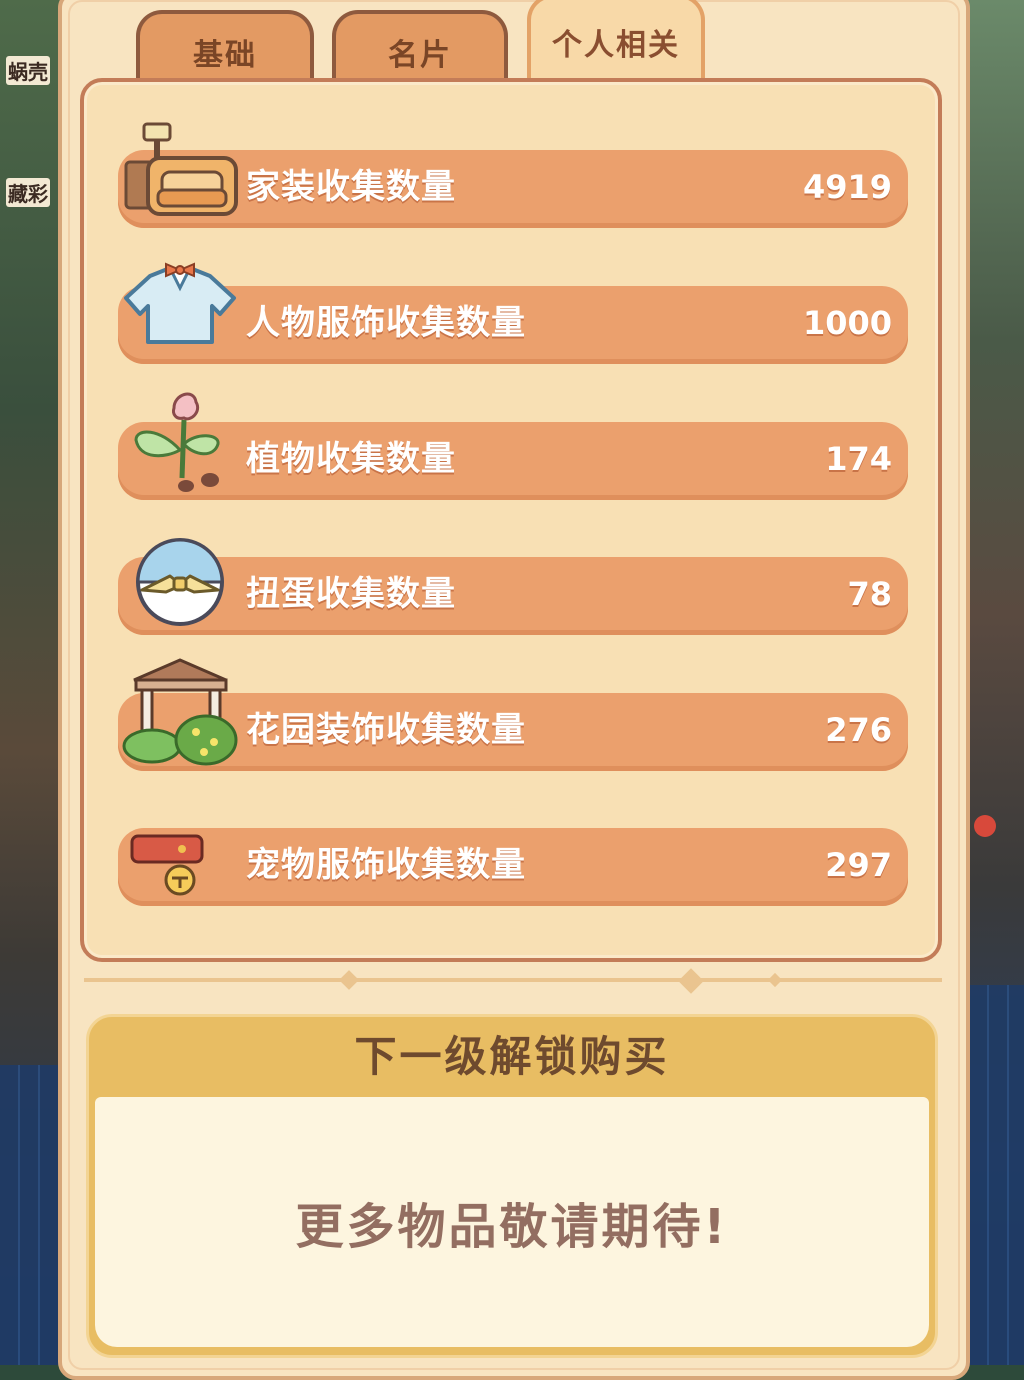 This screenshot has width=1024, height=1380. I want to click on tab-personal: 个人相关, so click(616, 42).